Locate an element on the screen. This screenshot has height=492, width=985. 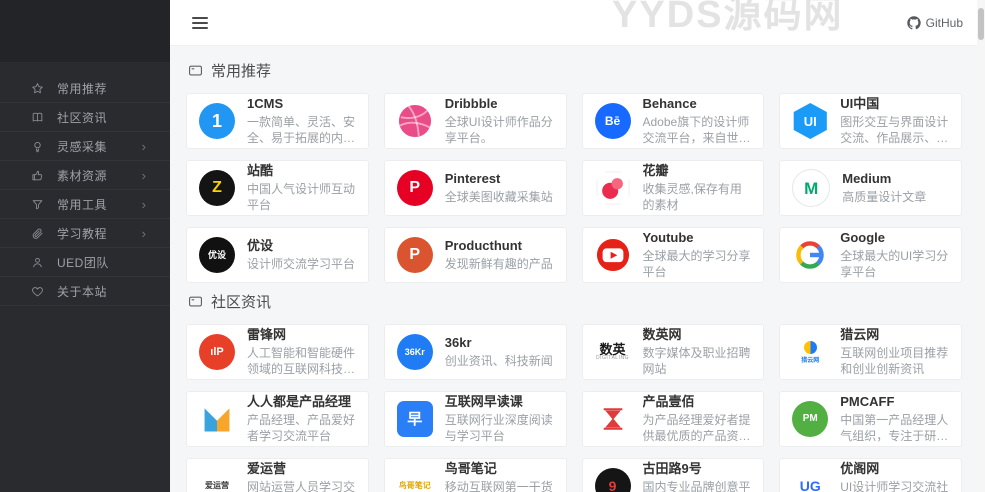
site-name: 数英网 is located at coordinates (662, 334).